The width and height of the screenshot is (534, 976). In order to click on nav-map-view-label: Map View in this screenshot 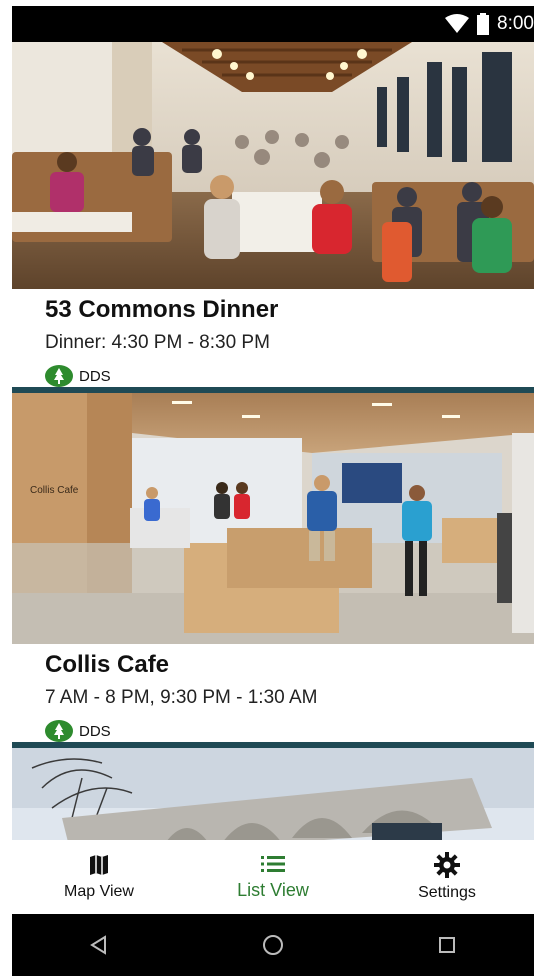, I will do `click(99, 891)`.